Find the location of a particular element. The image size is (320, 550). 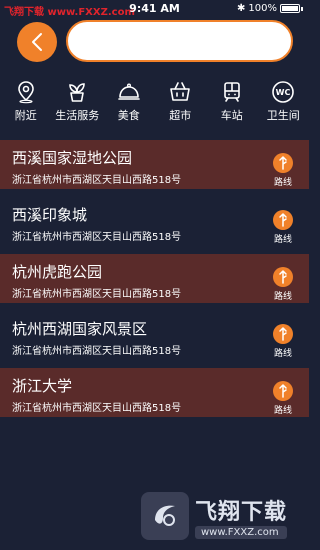

svg-text: WC is located at coordinates (283, 92).